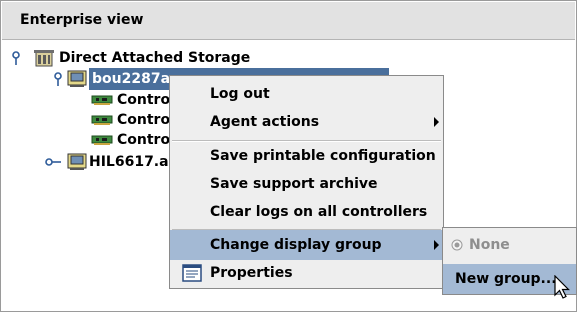 The height and width of the screenshot is (312, 577). Describe the element at coordinates (323, 156) in the screenshot. I see `menu-item-label: Save printable configuration` at that location.